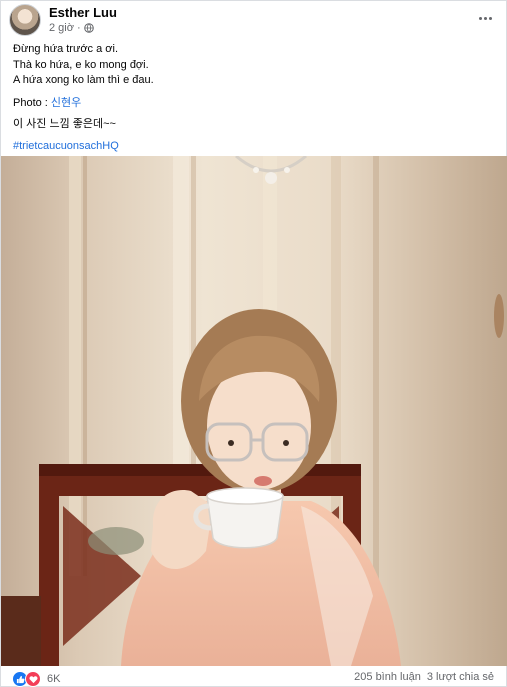 The image size is (507, 687). Describe the element at coordinates (83, 80) in the screenshot. I see `post-text-line: A hứa xong ko làm thì e đau.` at that location.